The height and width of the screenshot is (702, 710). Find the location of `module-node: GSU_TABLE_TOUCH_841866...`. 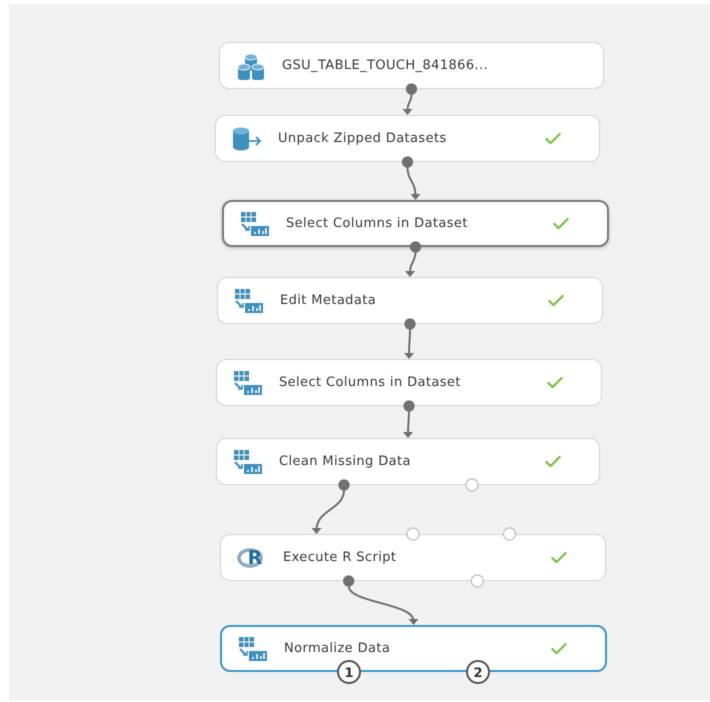

module-node: GSU_TABLE_TOUCH_841866... is located at coordinates (411, 65).